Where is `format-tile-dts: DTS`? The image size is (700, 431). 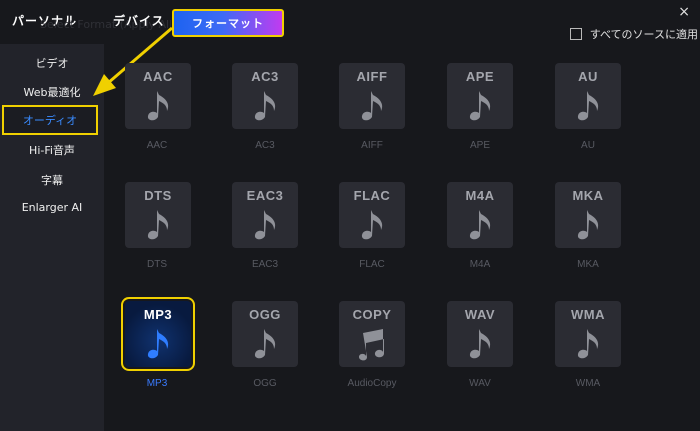
format-tile-dts: DTS is located at coordinates (158, 215).